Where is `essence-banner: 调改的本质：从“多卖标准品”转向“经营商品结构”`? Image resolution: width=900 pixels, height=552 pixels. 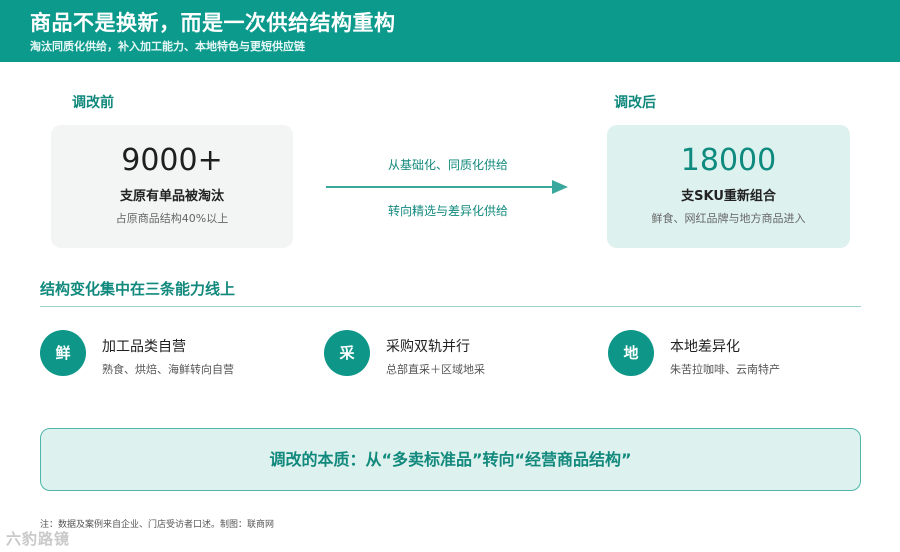
essence-banner: 调改的本质：从“多卖标准品”转向“经营商品结构” is located at coordinates (450, 459).